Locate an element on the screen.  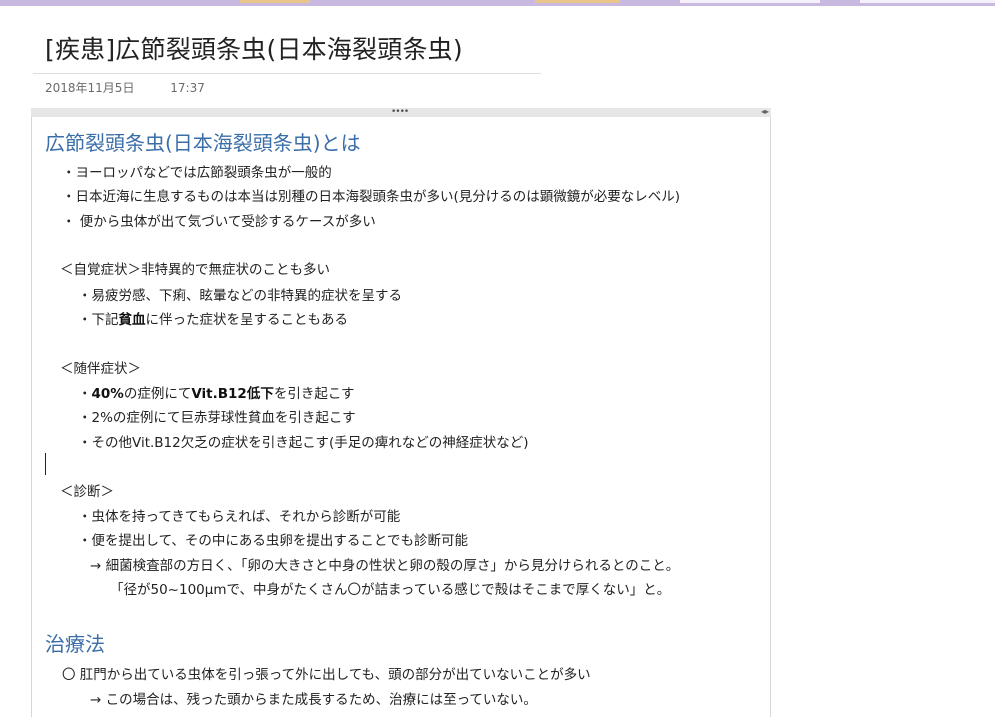
note-container-handle: •••• ◂▸ is located at coordinates (401, 112).